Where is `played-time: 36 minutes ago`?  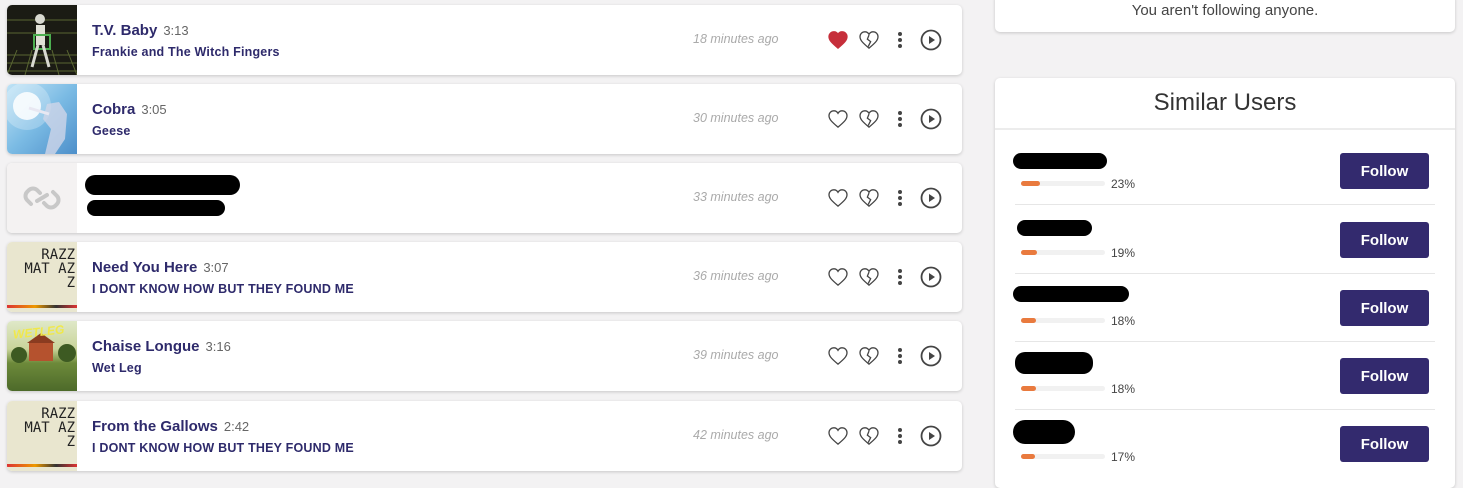 played-time: 36 minutes ago is located at coordinates (736, 276).